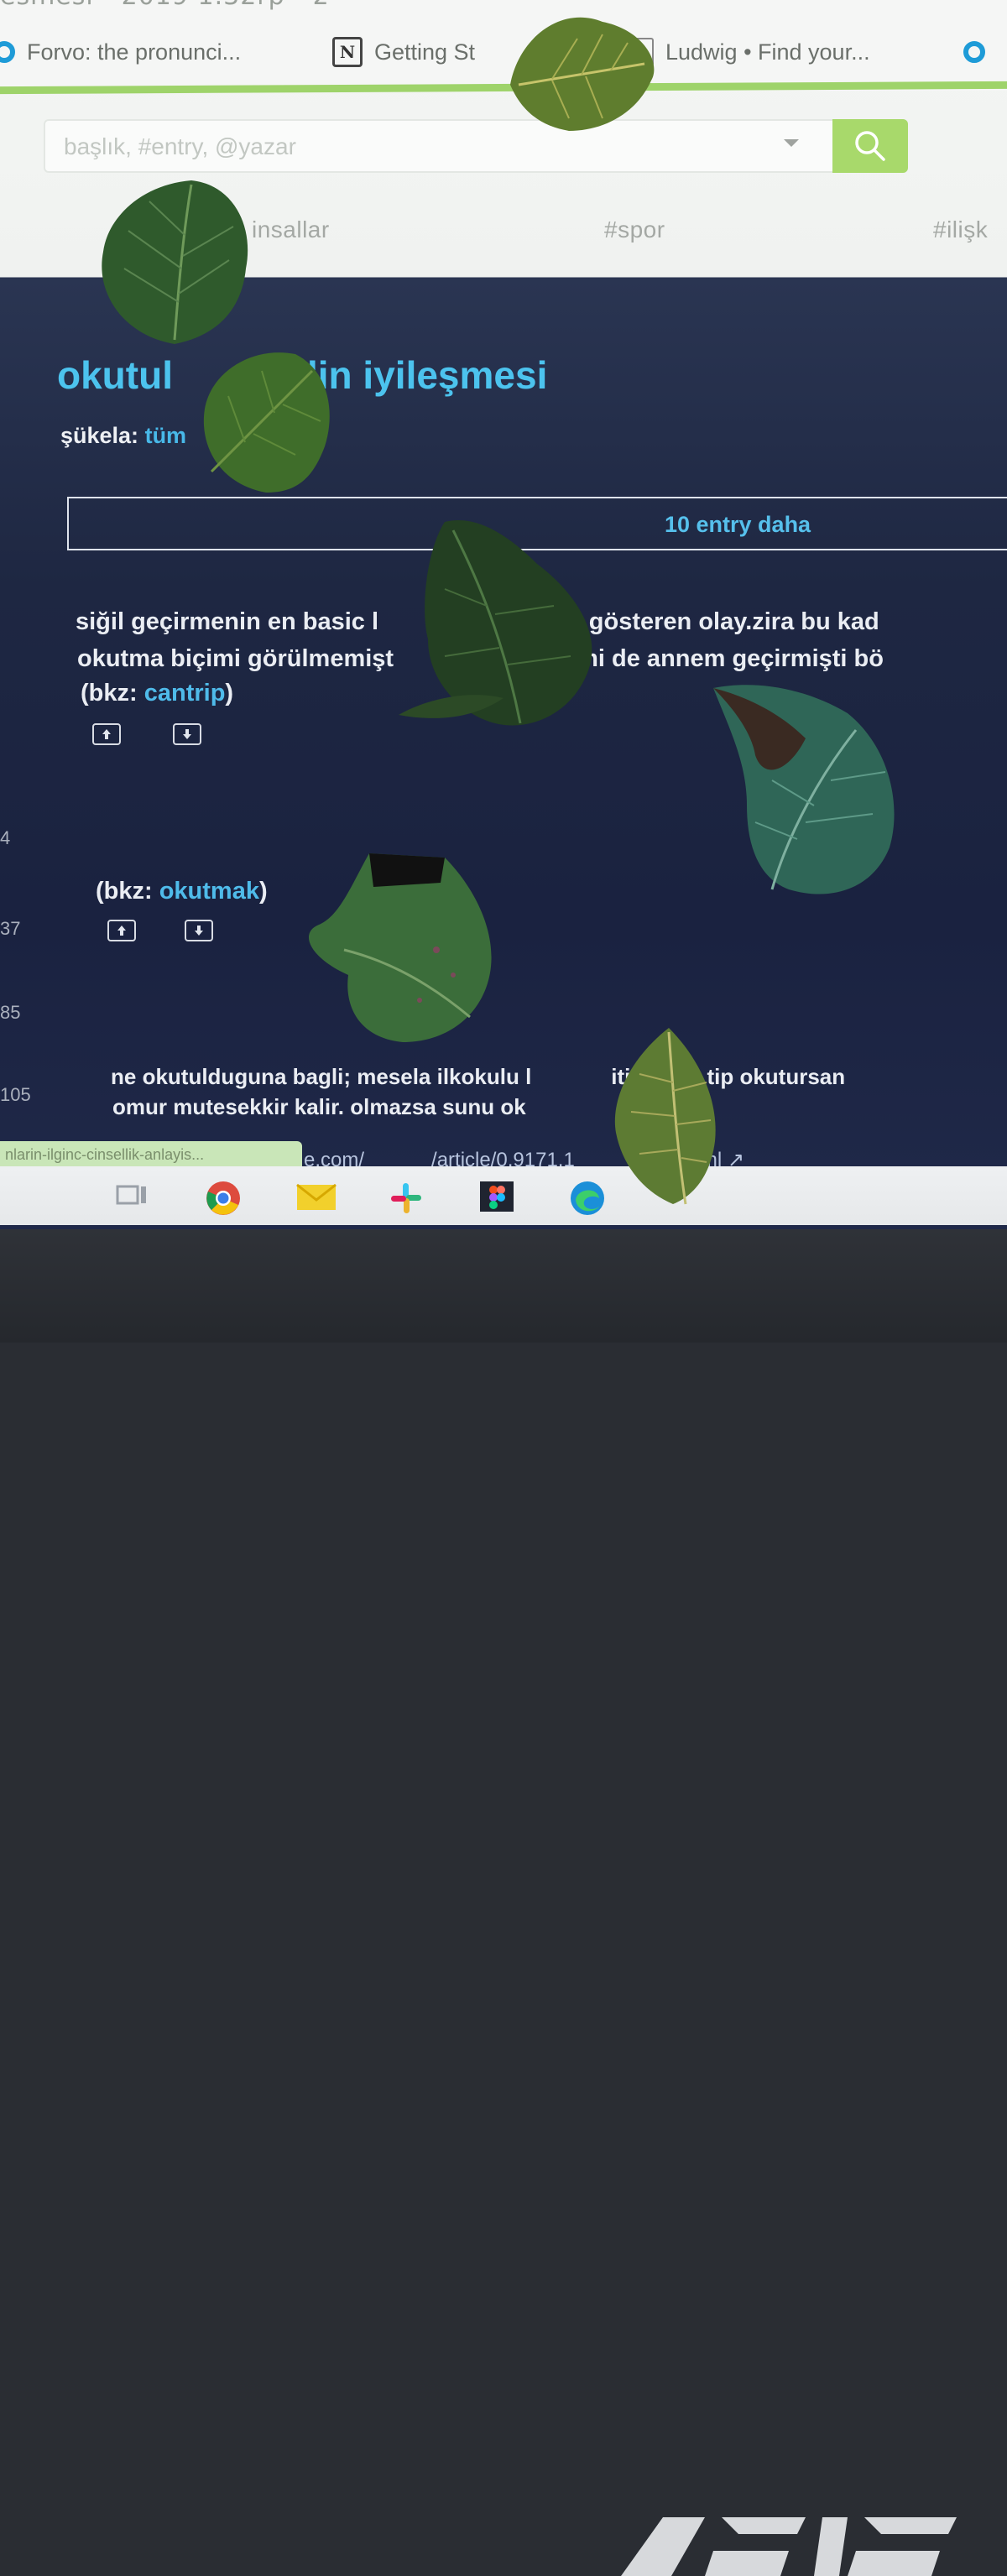 The height and width of the screenshot is (2576, 1007). I want to click on search-button, so click(870, 146).